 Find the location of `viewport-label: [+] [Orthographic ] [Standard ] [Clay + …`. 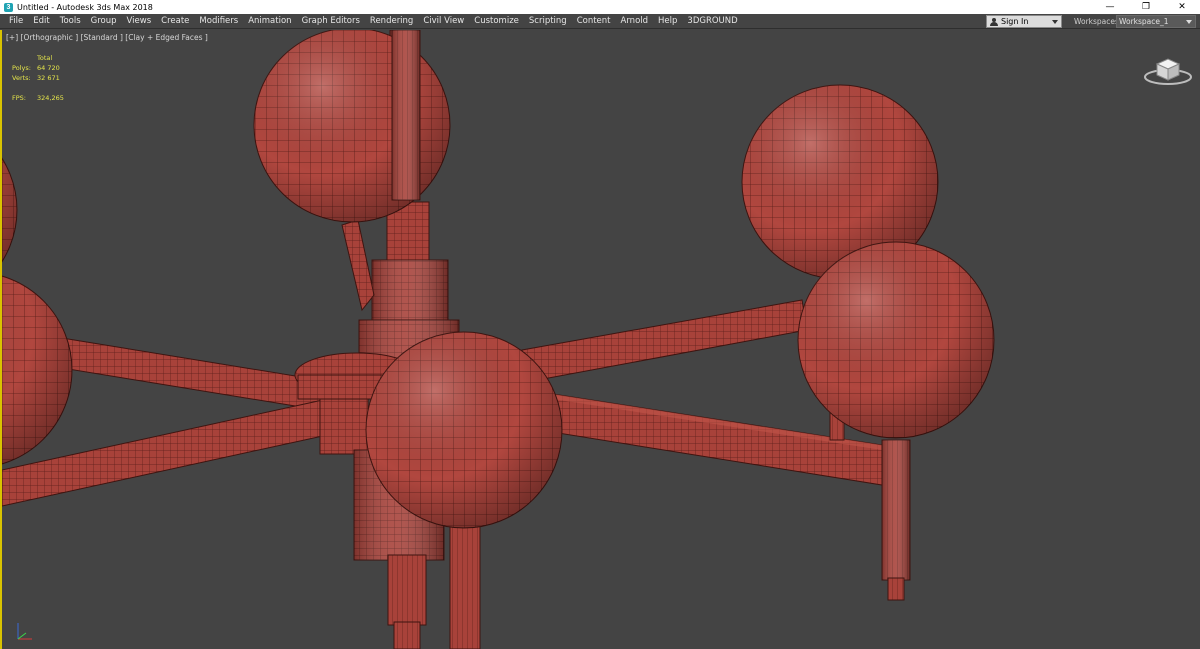

viewport-label: [+] [Orthographic ] [Standard ] [Clay + … is located at coordinates (107, 37).